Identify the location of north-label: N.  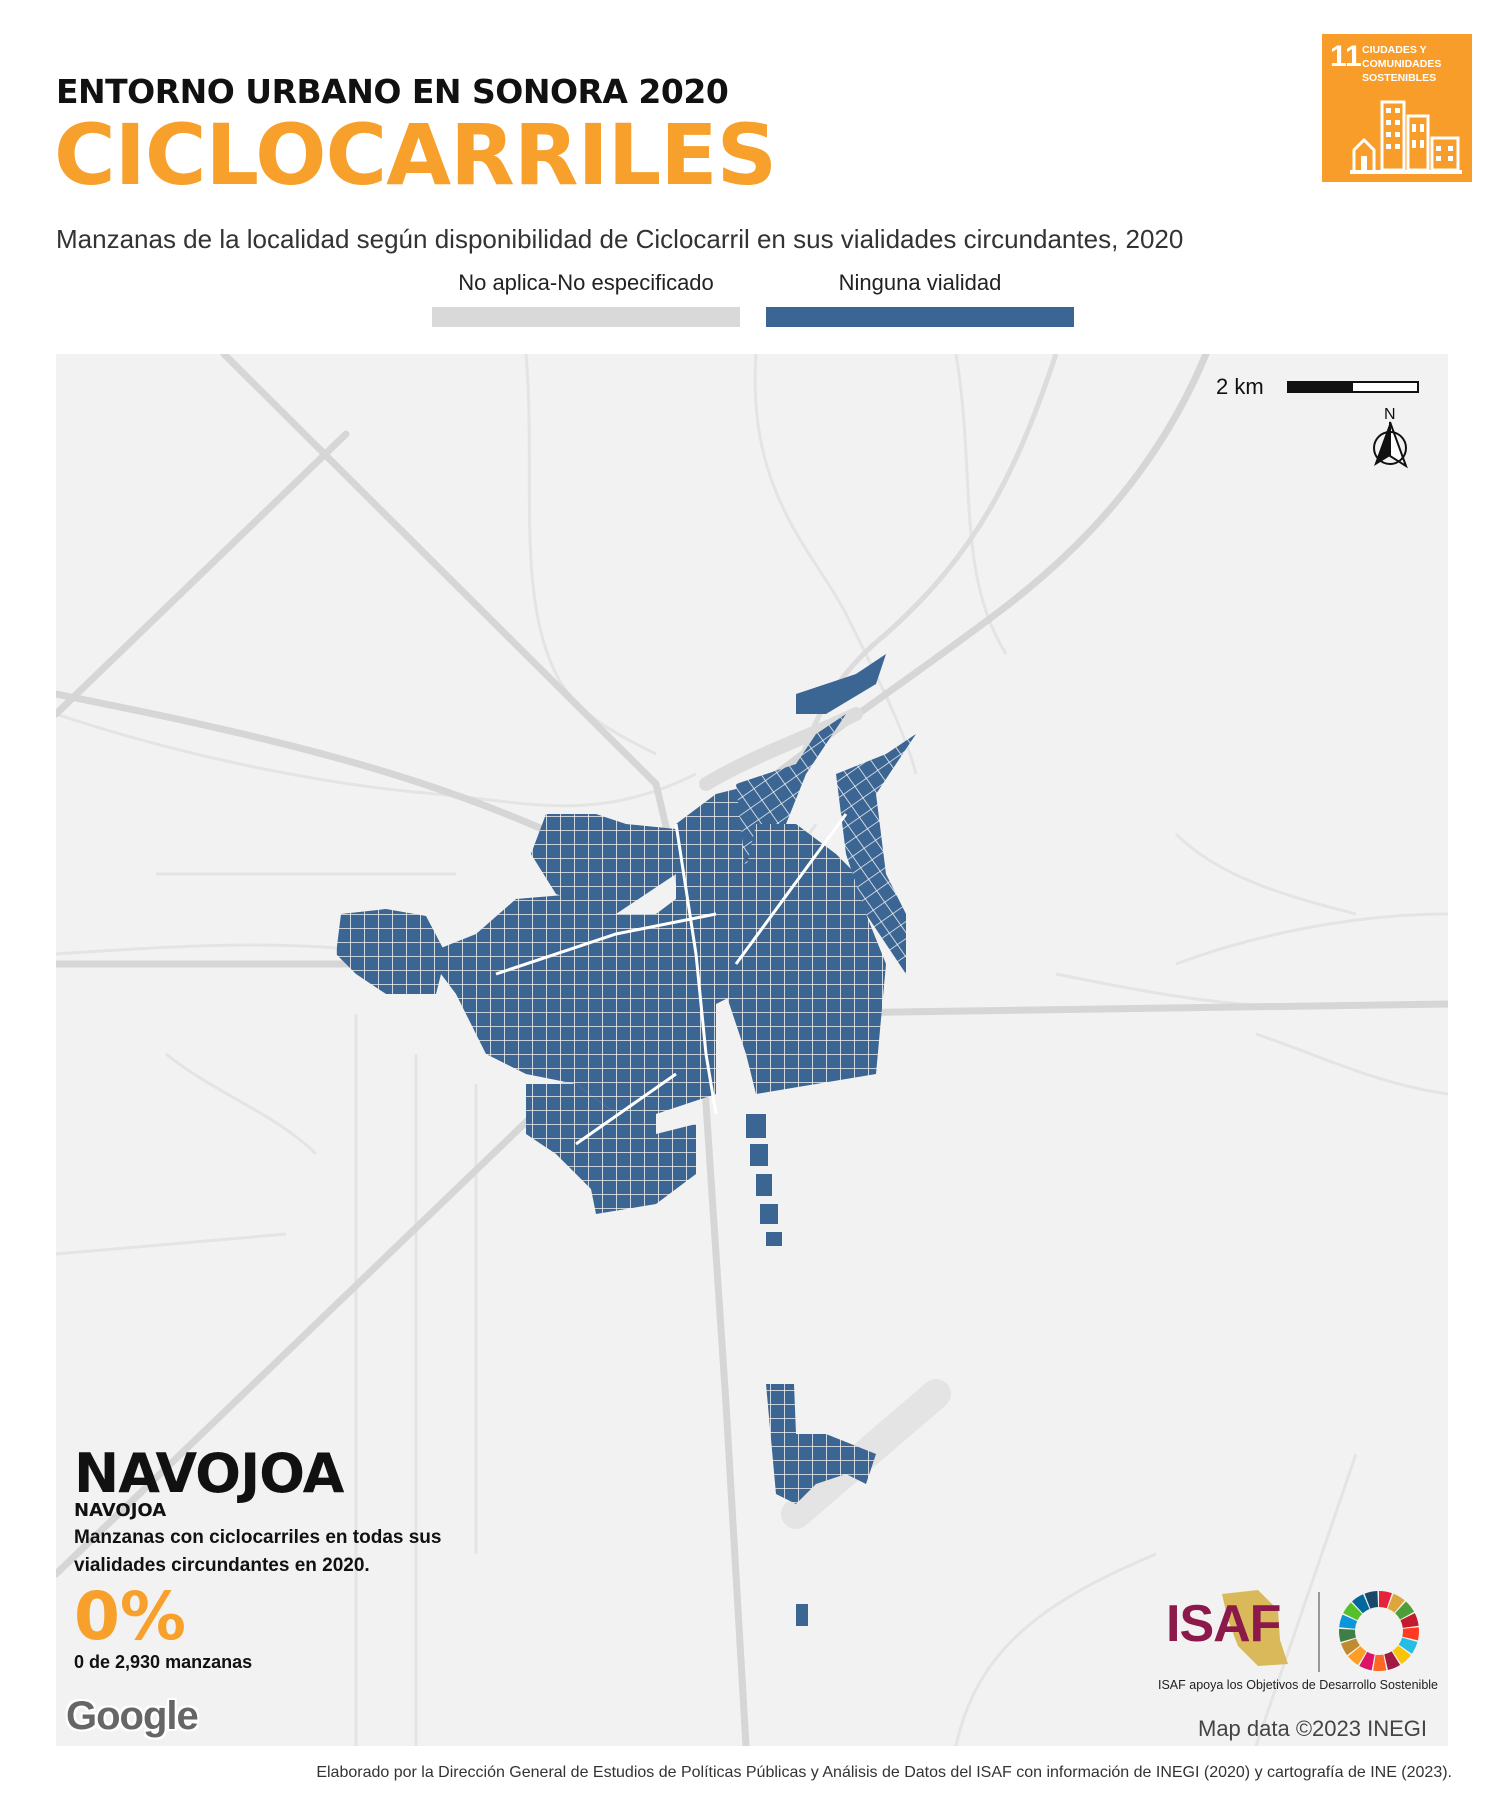
(1390, 414).